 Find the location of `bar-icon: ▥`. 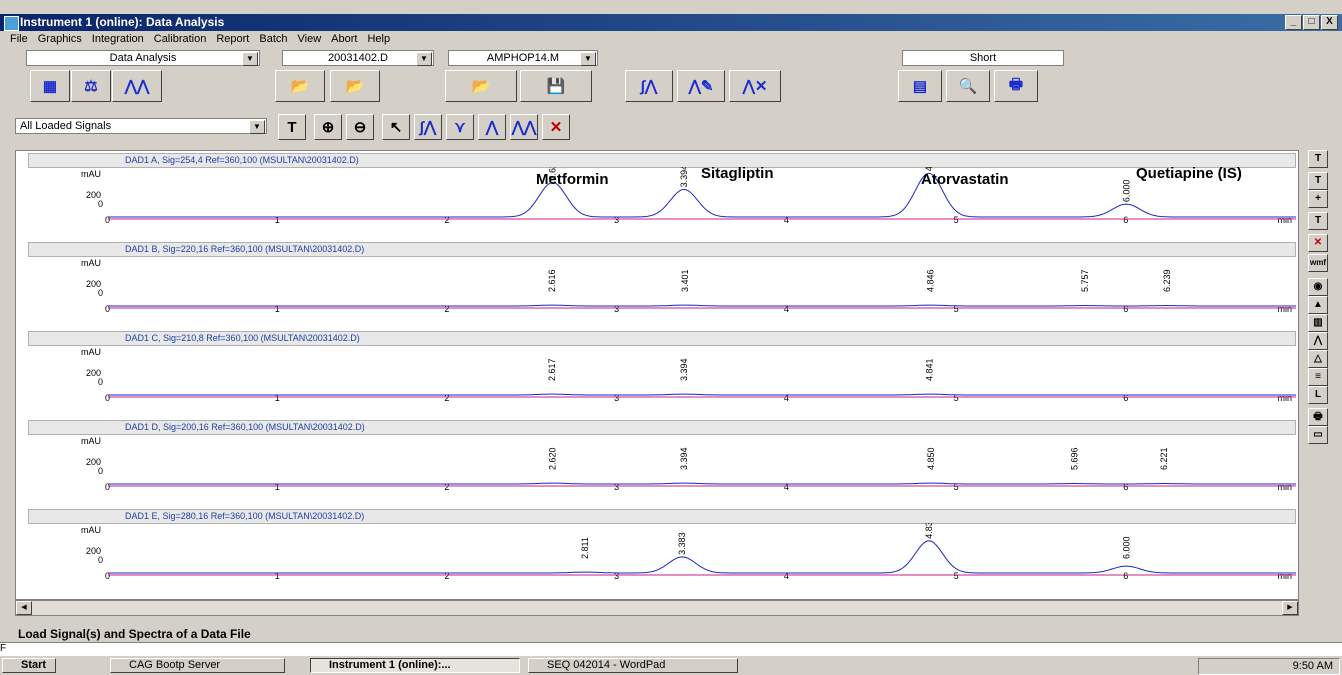

bar-icon: ▥ is located at coordinates (1318, 323).